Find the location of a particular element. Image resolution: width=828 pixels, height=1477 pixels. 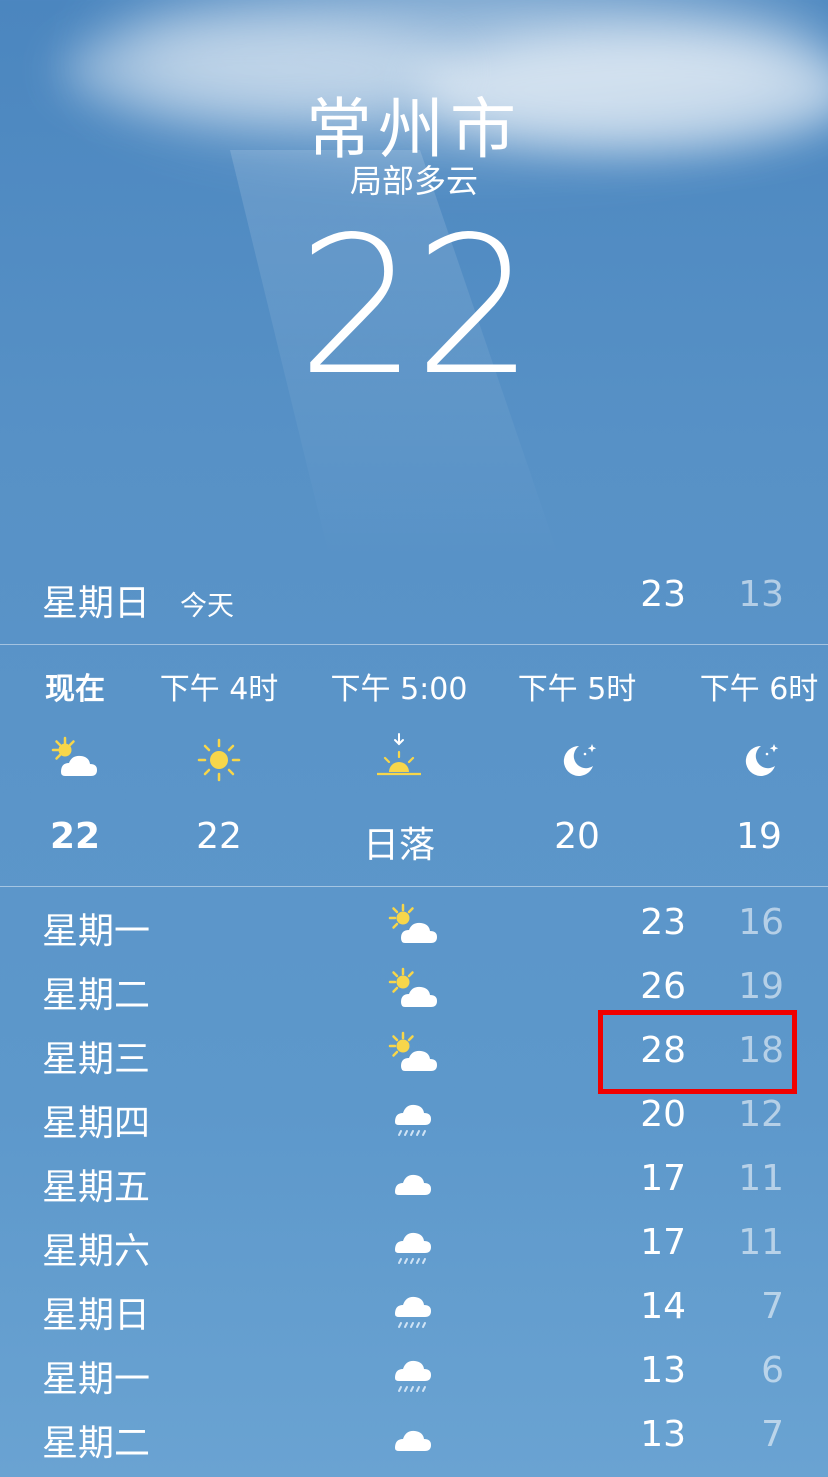

list-item: 星期二 13 7 is located at coordinates (414, 1442).